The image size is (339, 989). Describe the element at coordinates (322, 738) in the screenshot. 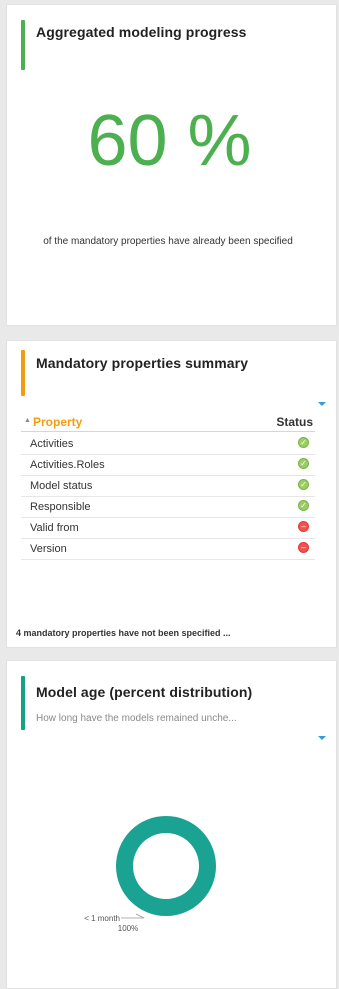

I see `age-menu-caret-icon` at that location.